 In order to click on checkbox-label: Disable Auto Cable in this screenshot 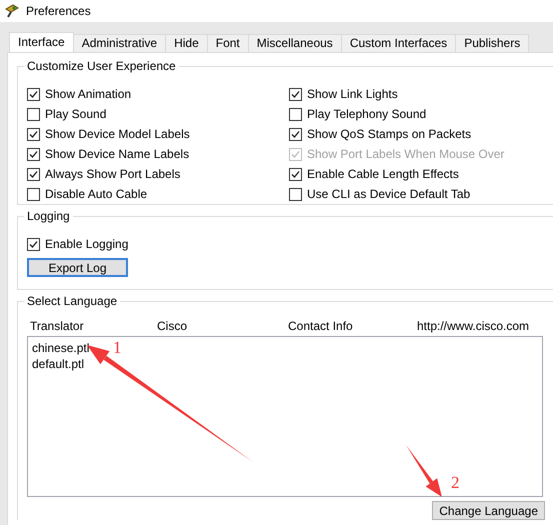, I will do `click(96, 194)`.